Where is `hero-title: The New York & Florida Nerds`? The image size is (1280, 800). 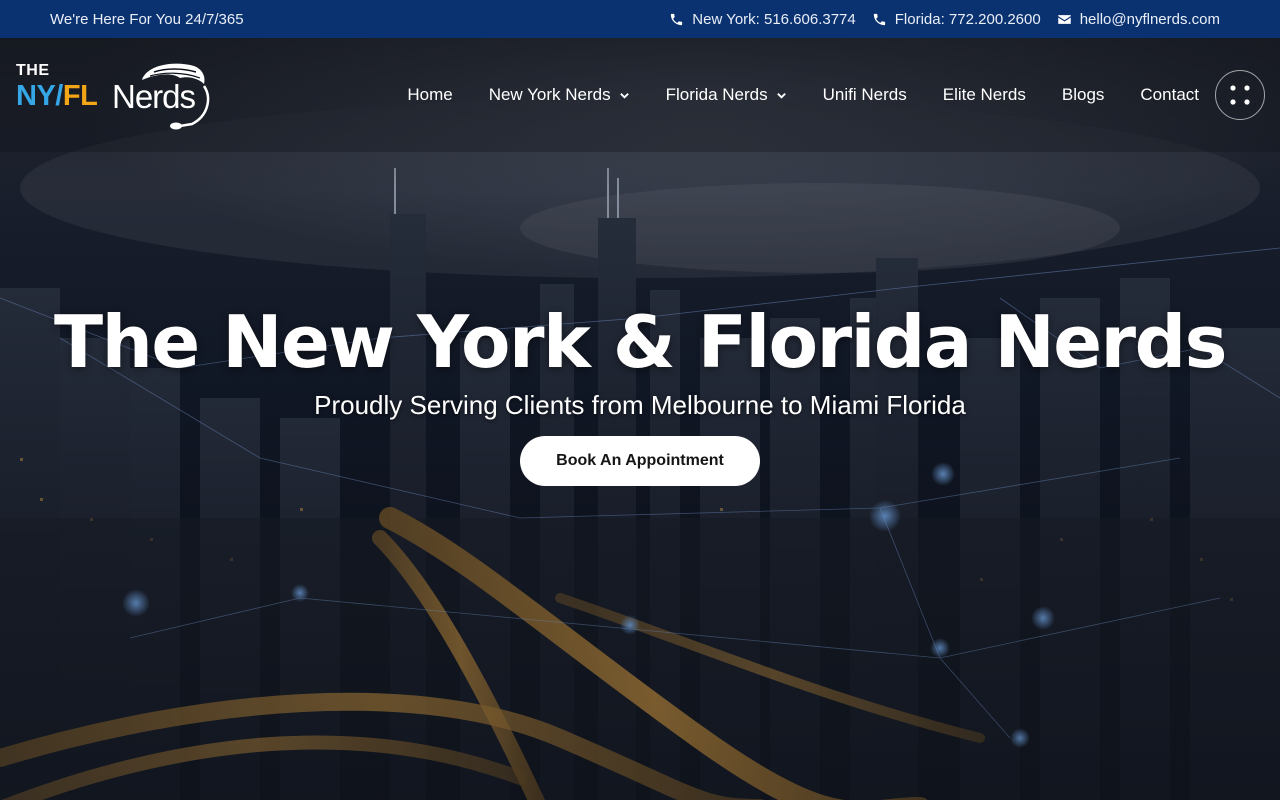
hero-title: The New York & Florida Nerds is located at coordinates (640, 342).